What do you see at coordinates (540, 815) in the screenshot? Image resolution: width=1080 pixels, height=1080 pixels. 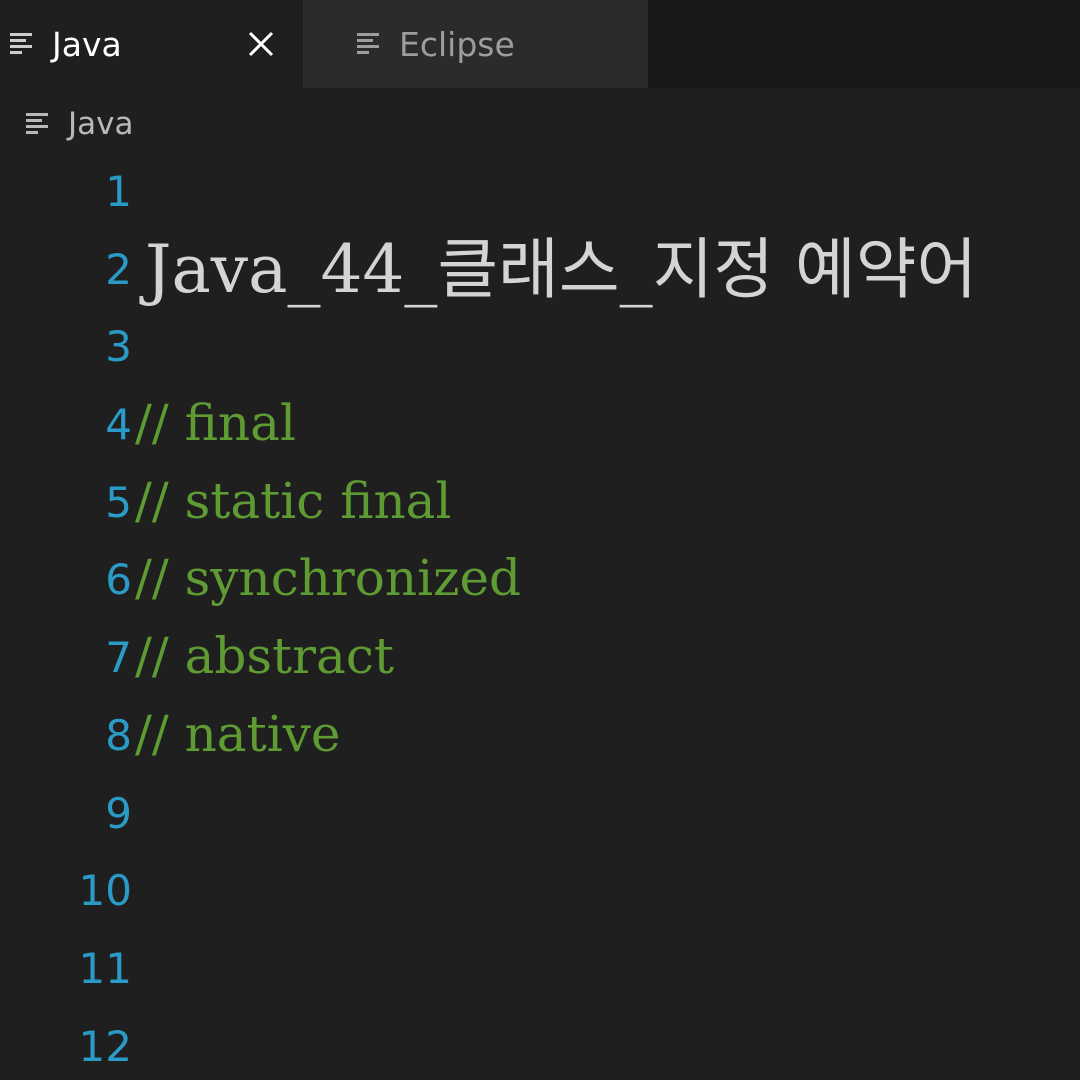 I see `code-line: 9` at bounding box center [540, 815].